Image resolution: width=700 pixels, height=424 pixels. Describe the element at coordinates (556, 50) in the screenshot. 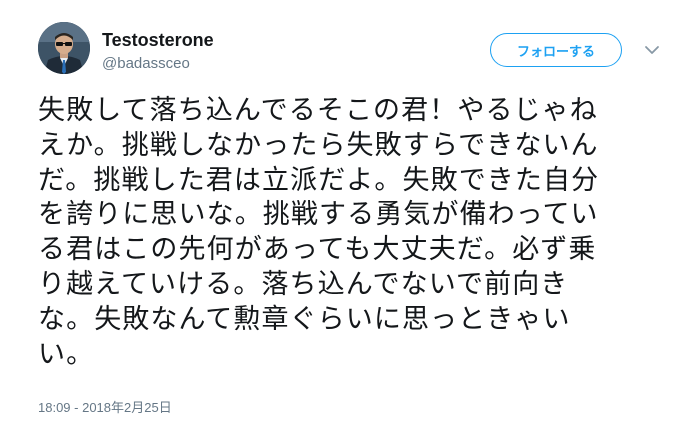

I see `follow-button: フォローする` at that location.